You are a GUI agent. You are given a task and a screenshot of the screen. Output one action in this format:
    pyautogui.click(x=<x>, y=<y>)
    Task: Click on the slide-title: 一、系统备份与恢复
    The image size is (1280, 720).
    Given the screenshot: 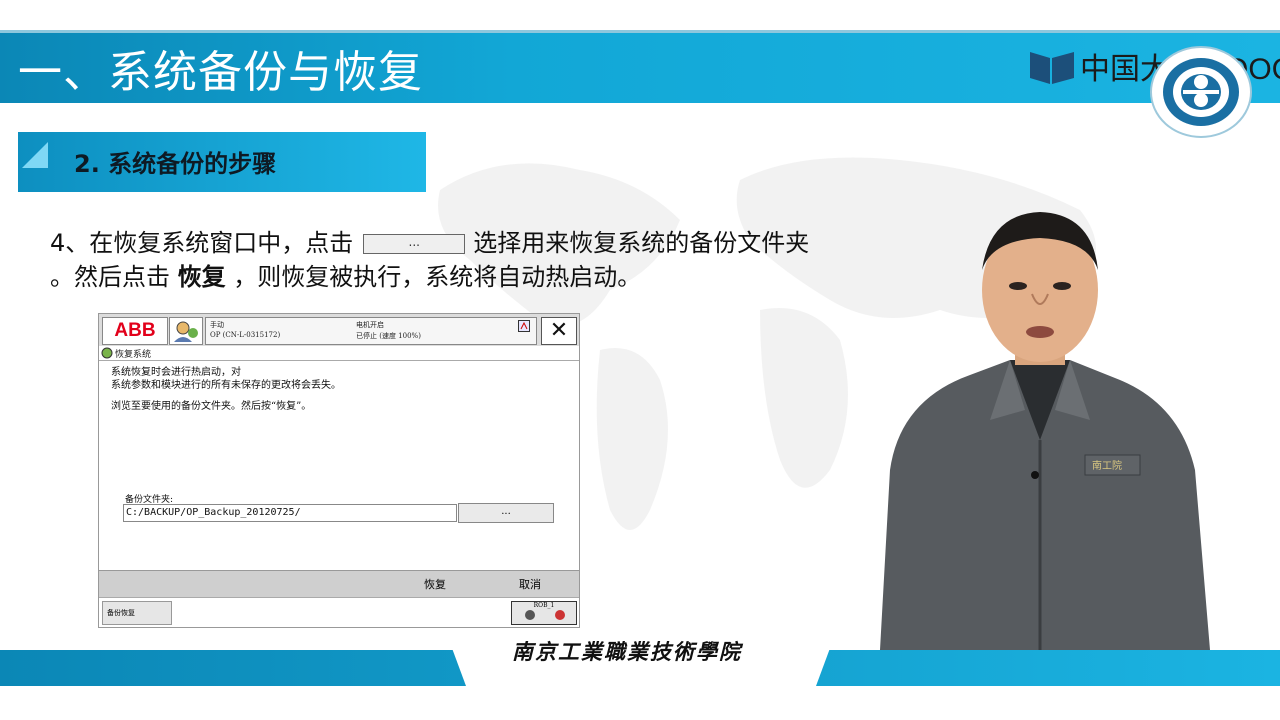 What is the action you would take?
    pyautogui.click(x=220, y=72)
    